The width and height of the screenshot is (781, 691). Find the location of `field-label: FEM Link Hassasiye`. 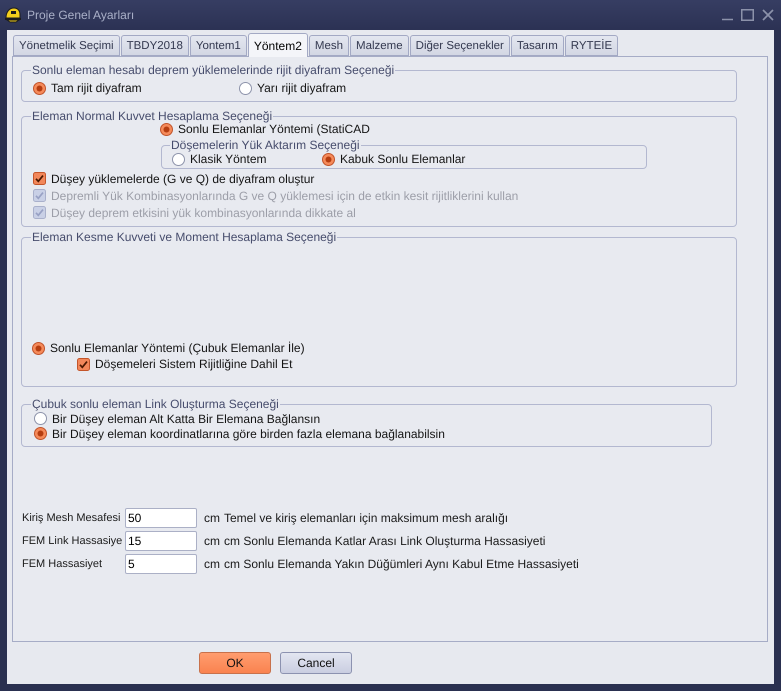

field-label: FEM Link Hassasiye is located at coordinates (72, 541).